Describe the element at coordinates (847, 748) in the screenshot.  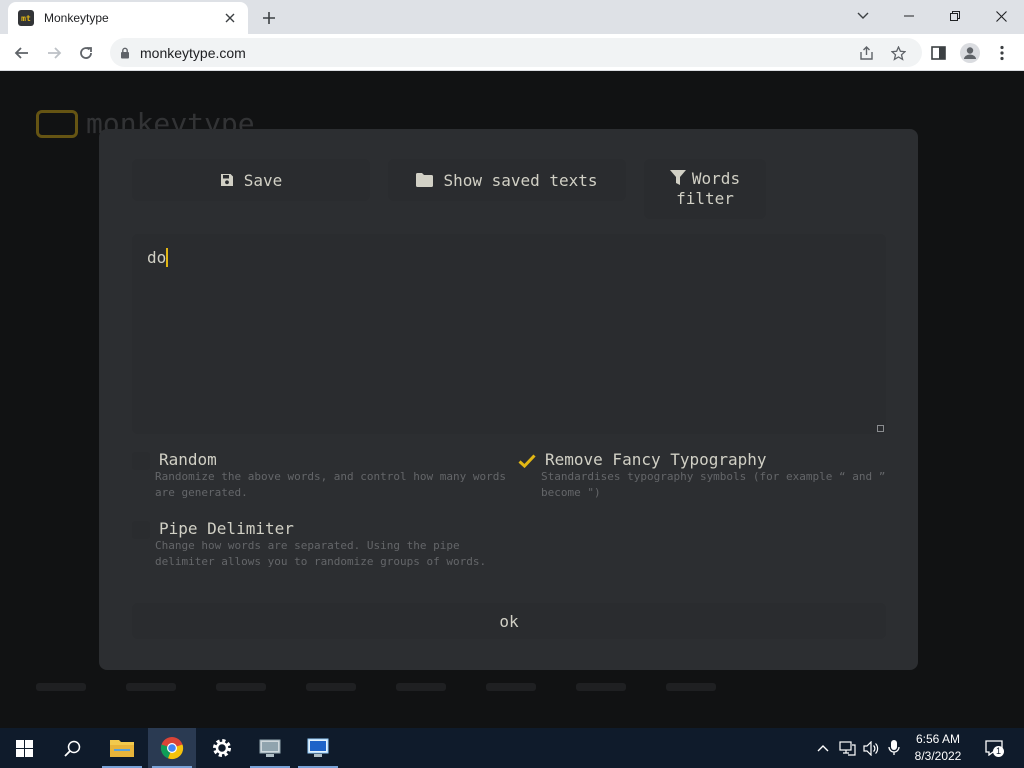
I see `network-icon` at that location.